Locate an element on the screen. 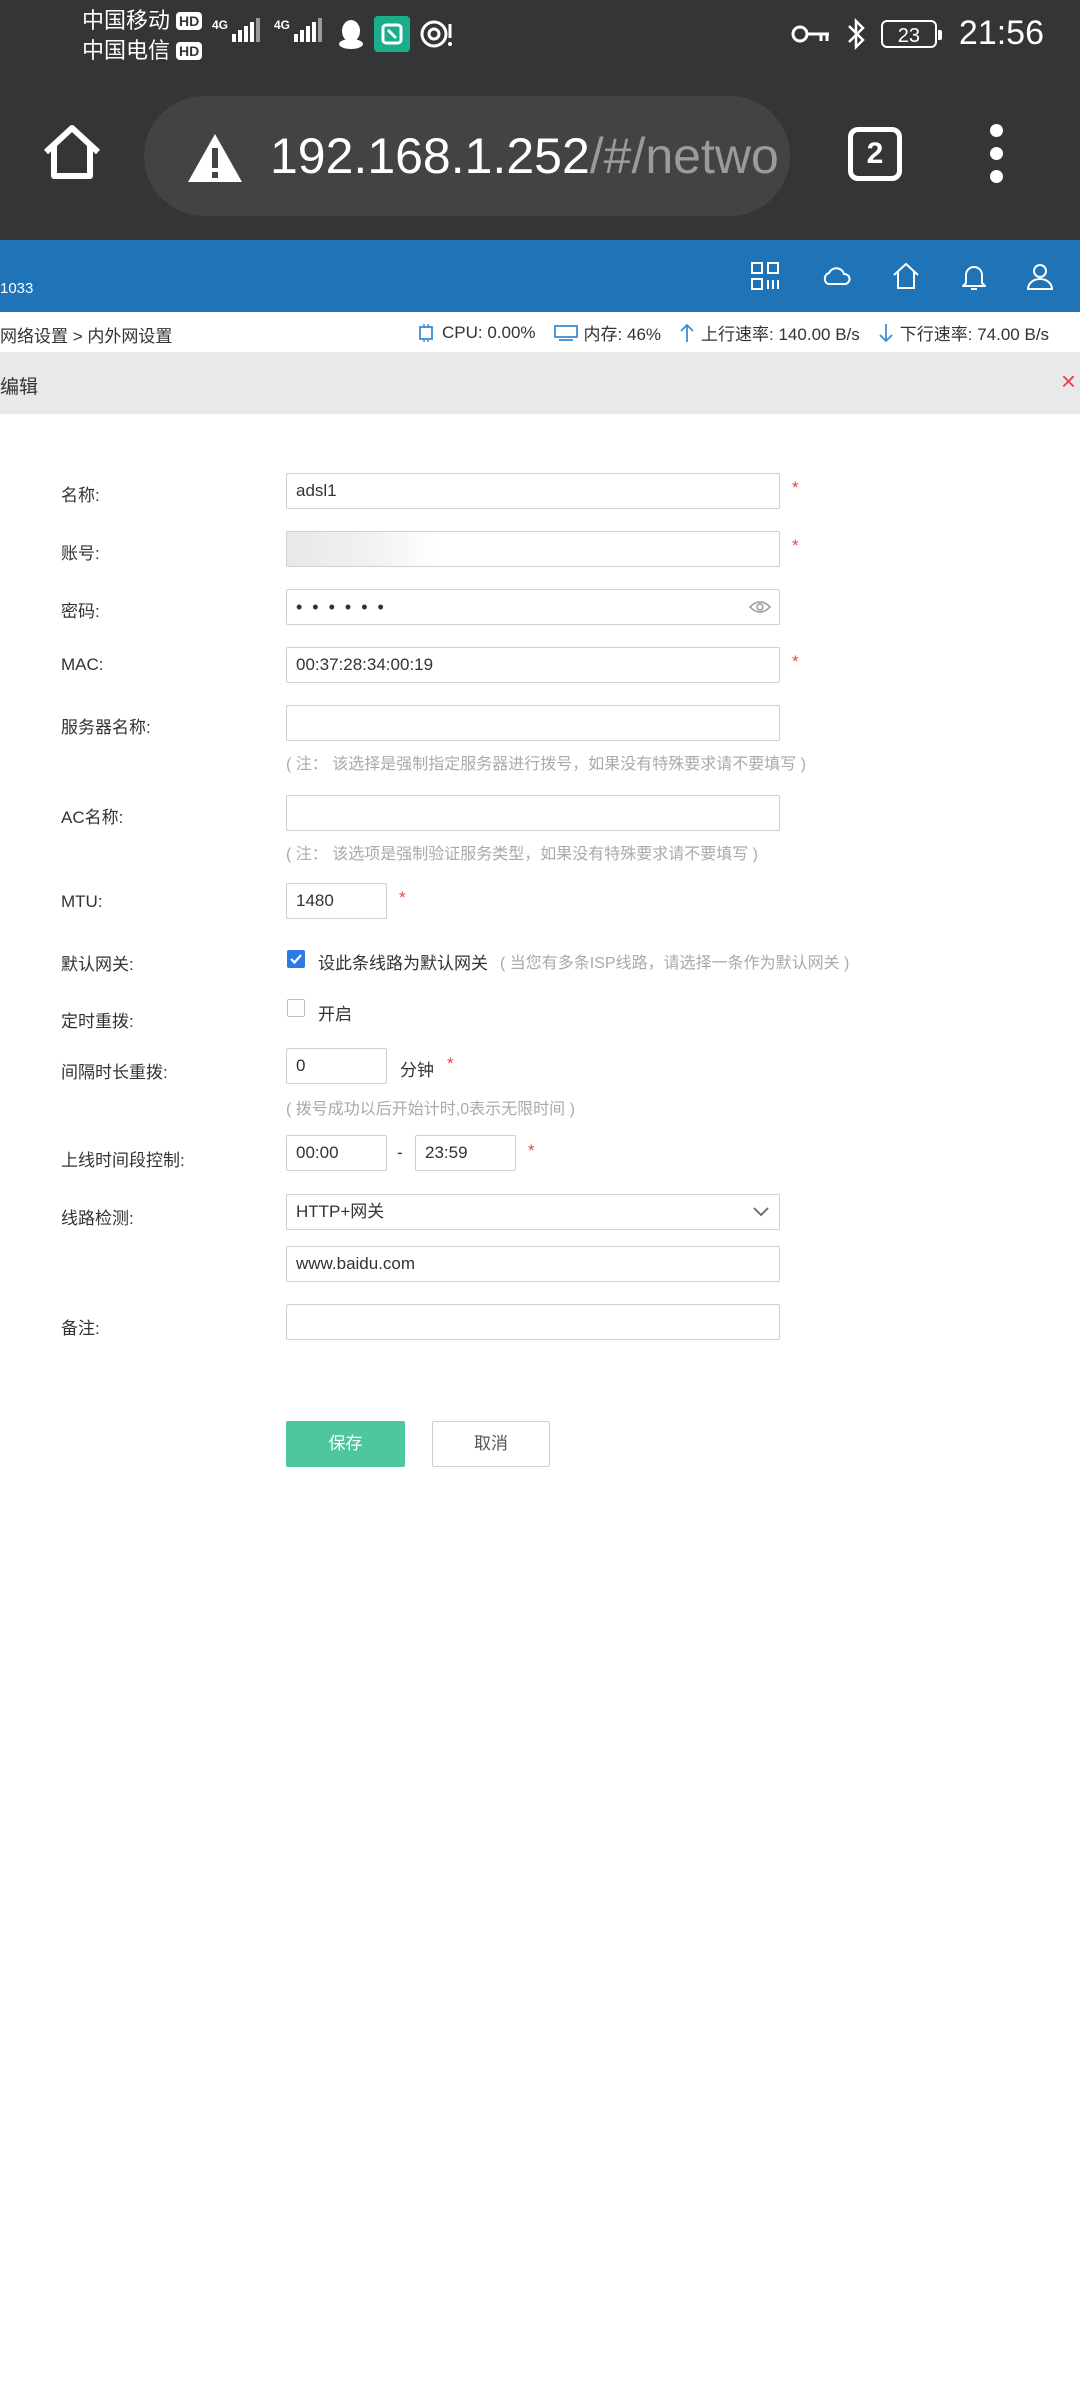 This screenshot has width=1080, height=2400. interval-redial-label: 间隔时长重拨: is located at coordinates (114, 1072).